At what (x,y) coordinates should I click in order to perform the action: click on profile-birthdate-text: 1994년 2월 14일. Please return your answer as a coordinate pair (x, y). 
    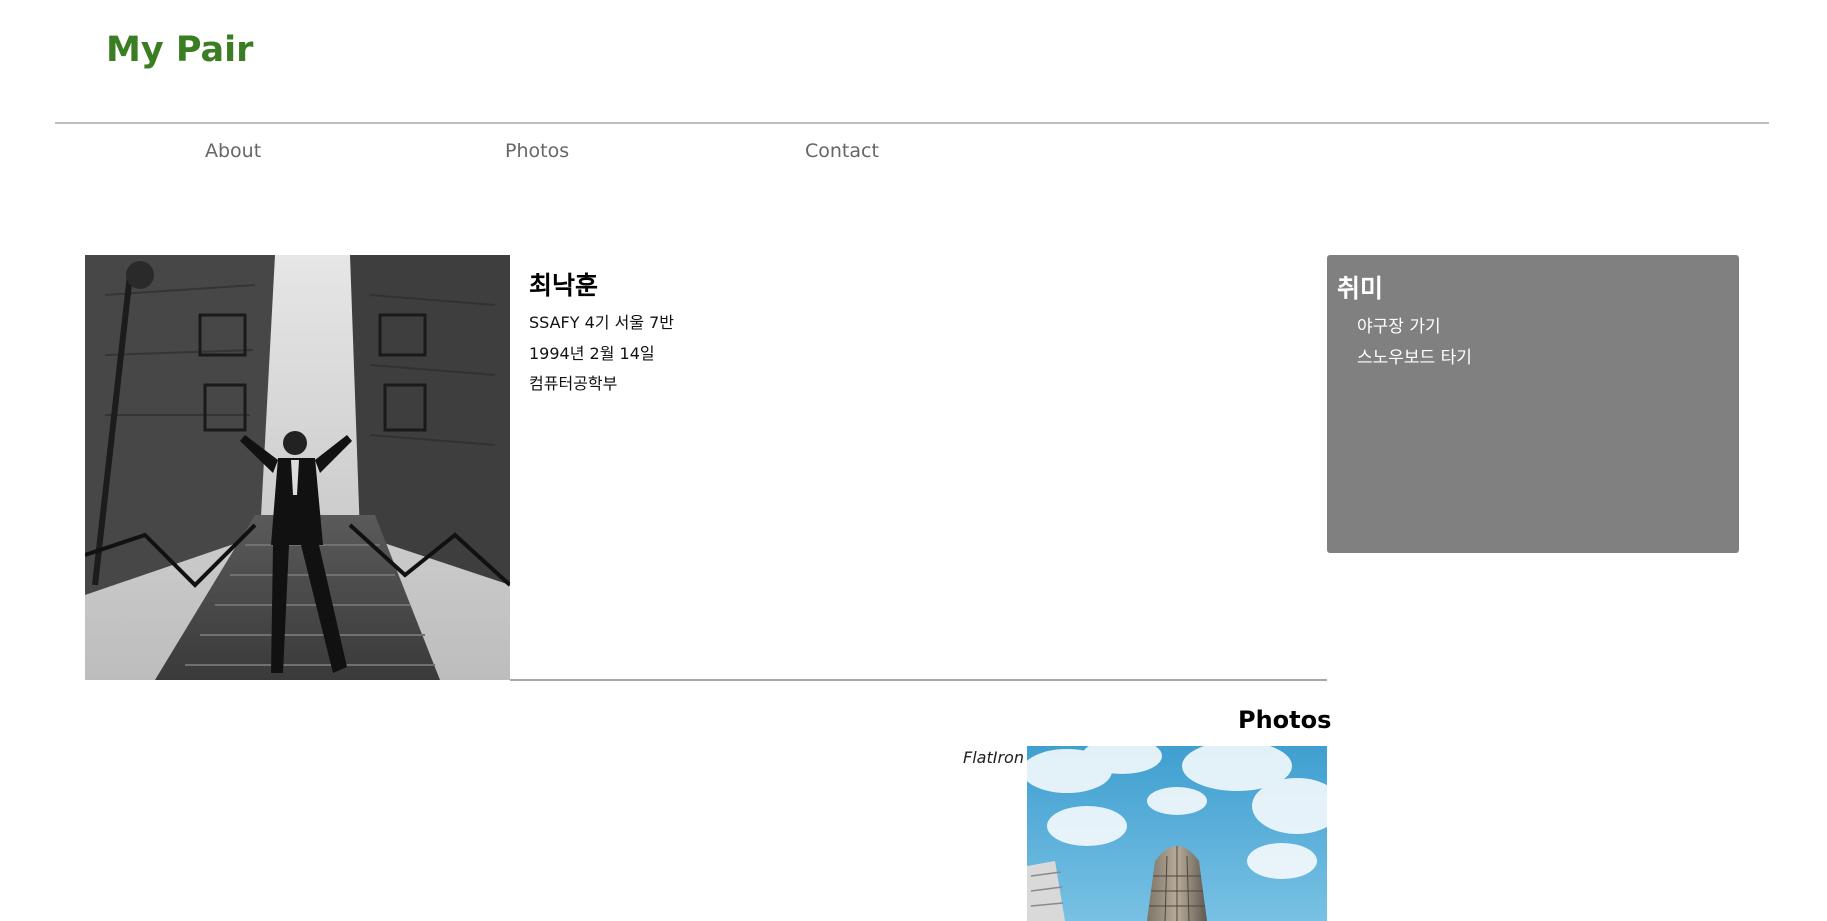
    Looking at the image, I should click on (592, 353).